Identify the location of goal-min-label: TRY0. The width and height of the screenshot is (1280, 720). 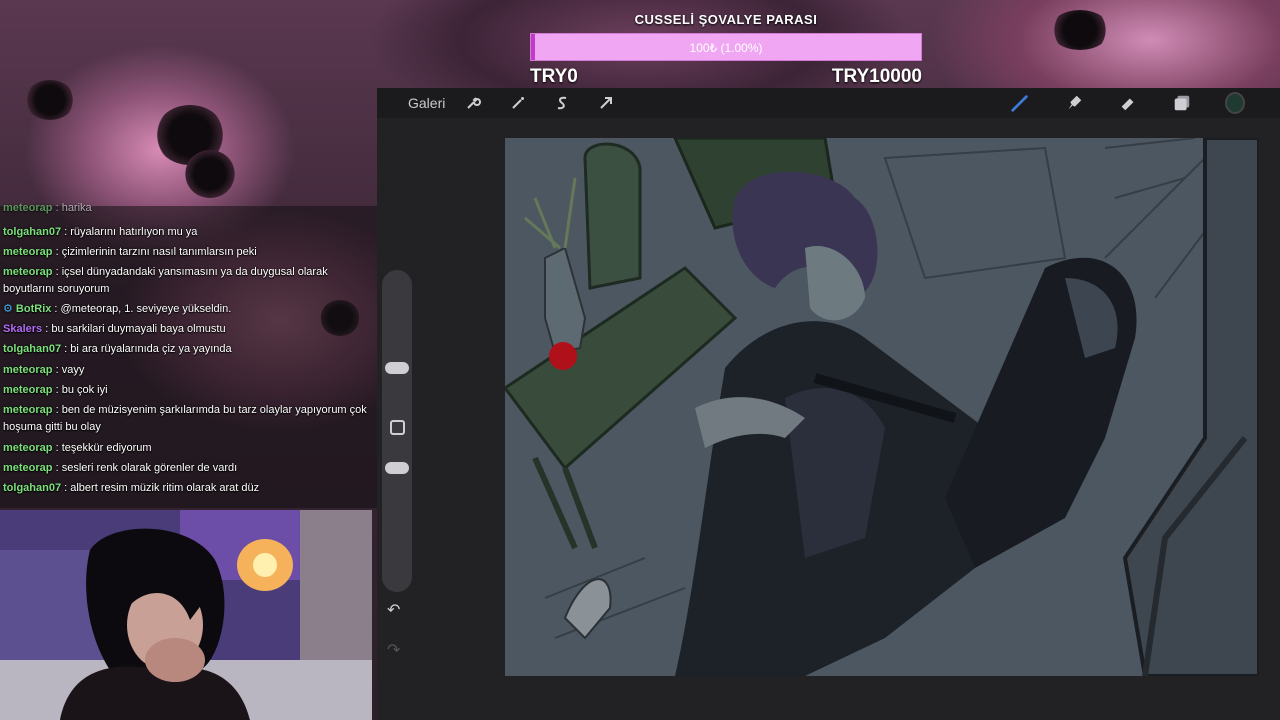
(554, 76).